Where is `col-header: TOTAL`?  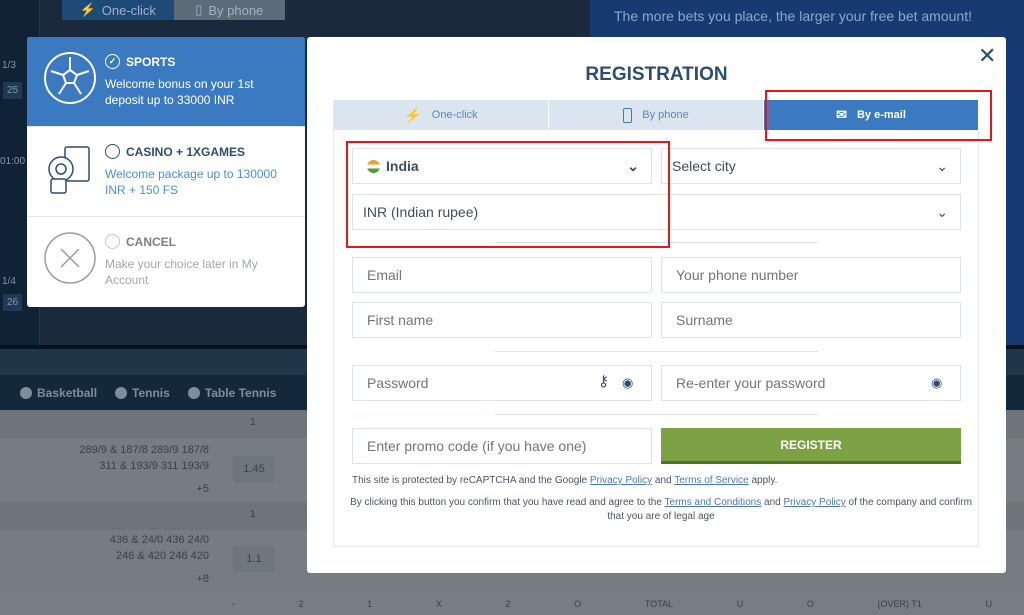 col-header: TOTAL is located at coordinates (659, 603).